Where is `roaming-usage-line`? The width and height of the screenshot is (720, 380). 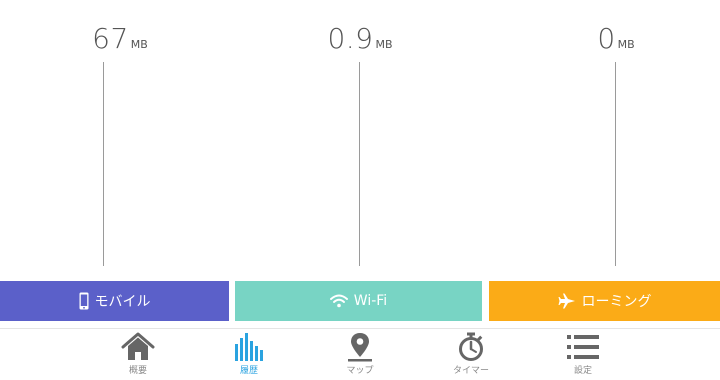 roaming-usage-line is located at coordinates (615, 164).